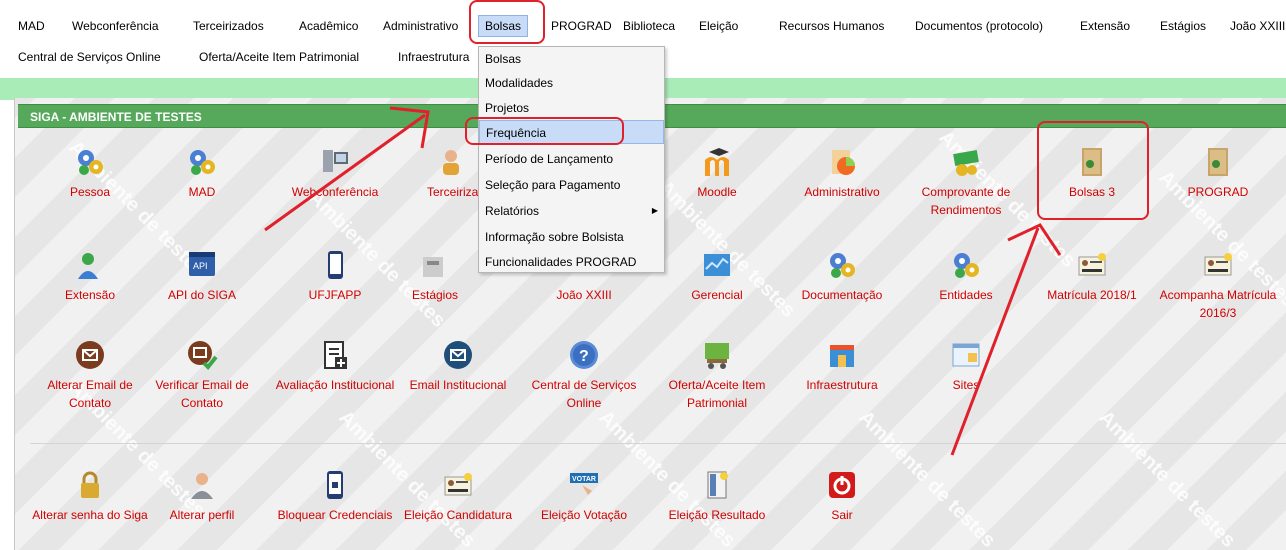  What do you see at coordinates (345, 172) in the screenshot?
I see `arrow-to-bolsas-menu` at bounding box center [345, 172].